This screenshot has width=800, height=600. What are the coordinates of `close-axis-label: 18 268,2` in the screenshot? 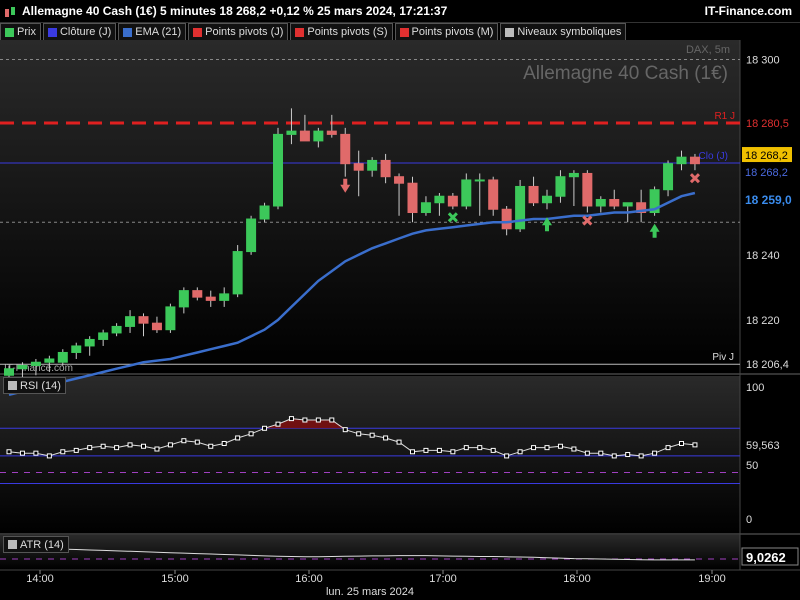 It's located at (766, 173).